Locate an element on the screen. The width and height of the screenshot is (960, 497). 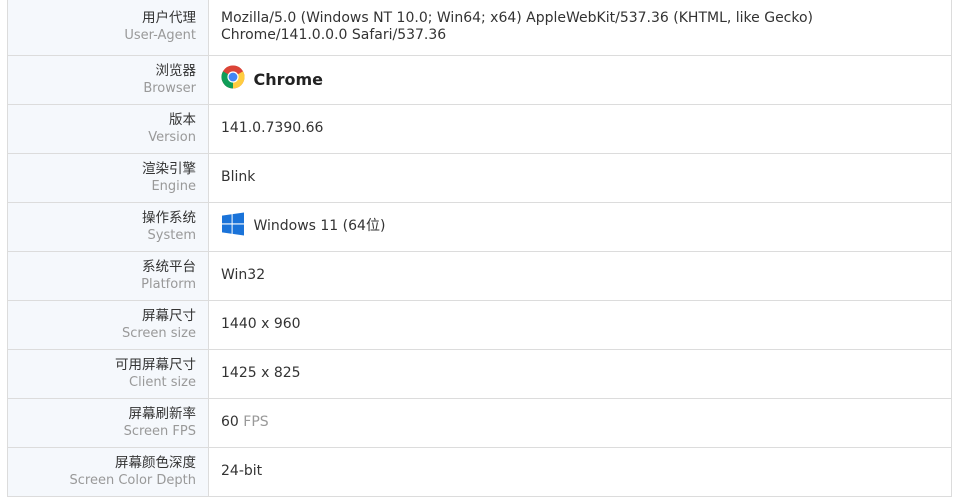
row-system: 操作系统 System Windows 11 (64位) is located at coordinates (479, 226).